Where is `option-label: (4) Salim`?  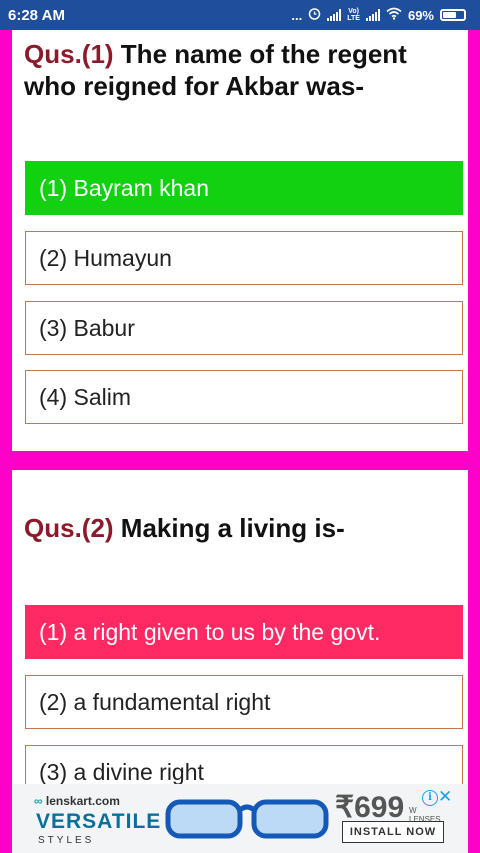
option-label: (4) Salim is located at coordinates (85, 396).